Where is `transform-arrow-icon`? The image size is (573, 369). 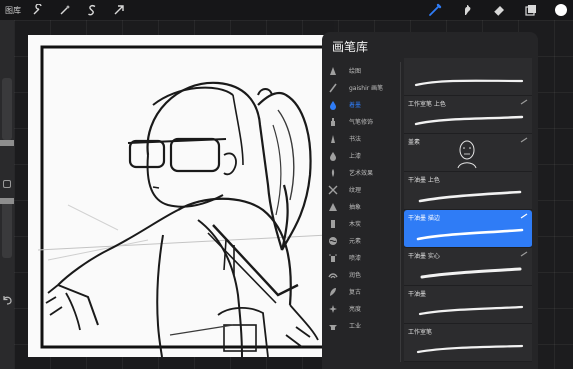 transform-arrow-icon is located at coordinates (119, 10).